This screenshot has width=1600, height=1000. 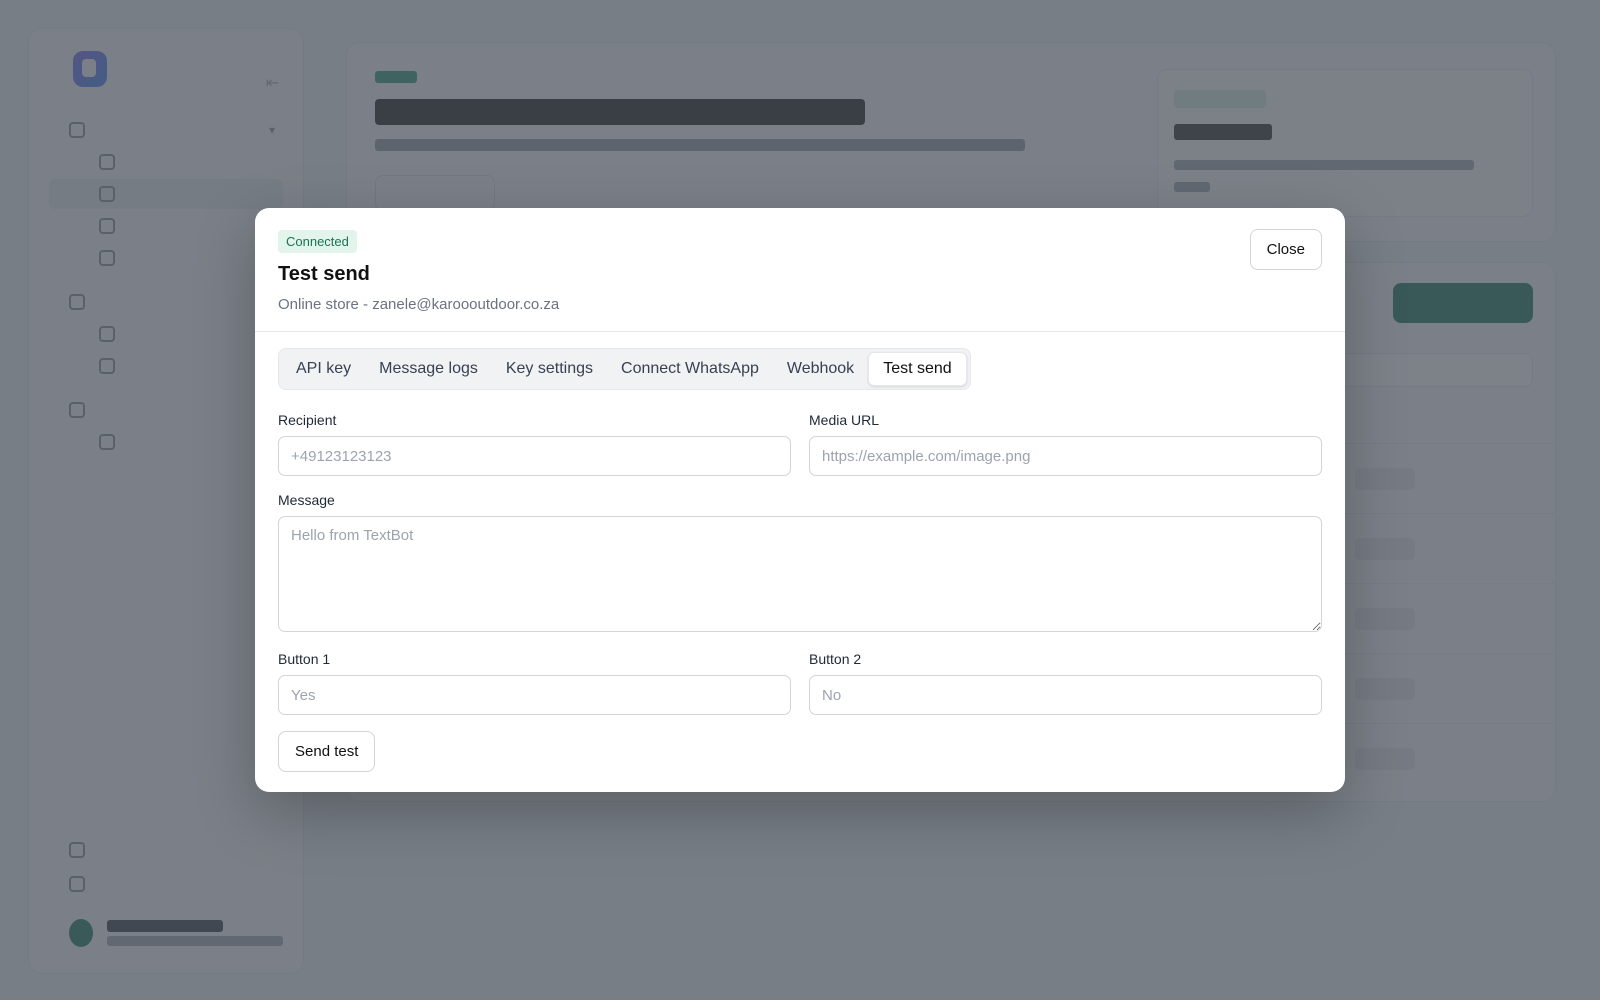 What do you see at coordinates (800, 444) in the screenshot?
I see `recipient-media-row: Recipient Media URL` at bounding box center [800, 444].